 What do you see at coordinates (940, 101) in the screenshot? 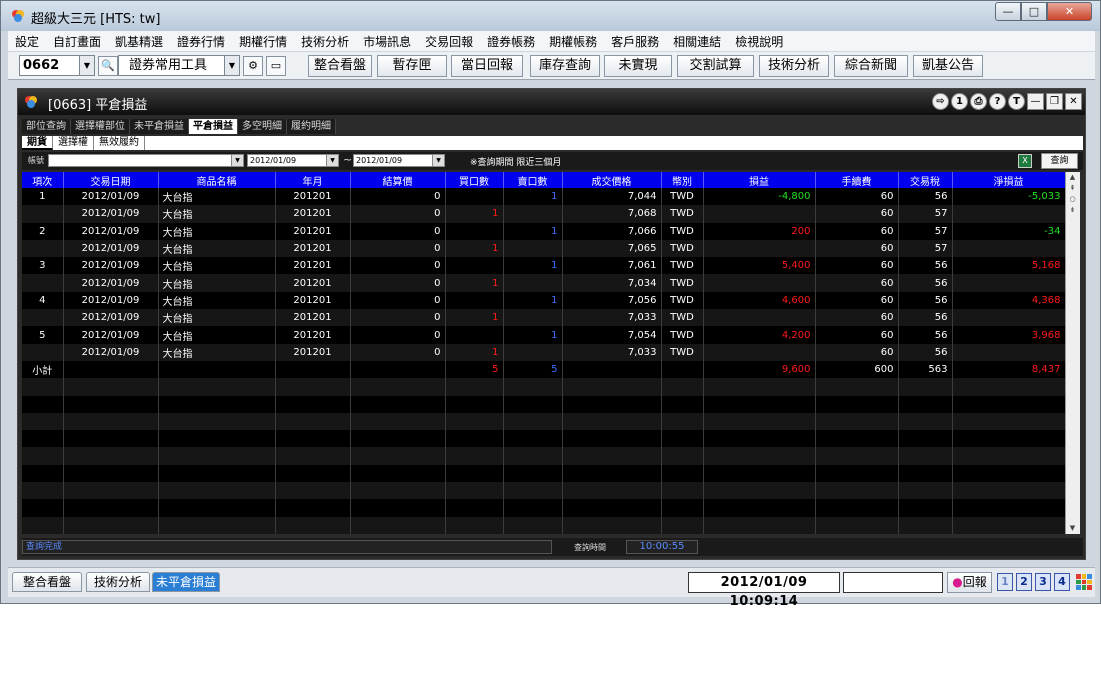
I see `inner-tool-button: ⇨` at bounding box center [940, 101].